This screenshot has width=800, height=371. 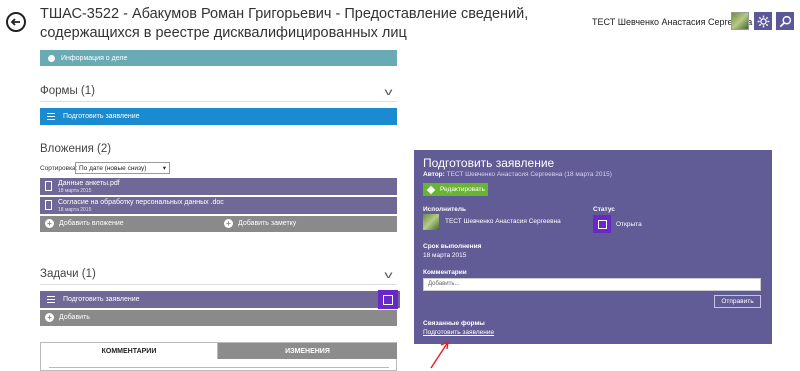 What do you see at coordinates (431, 189) in the screenshot?
I see `pencil-icon` at bounding box center [431, 189].